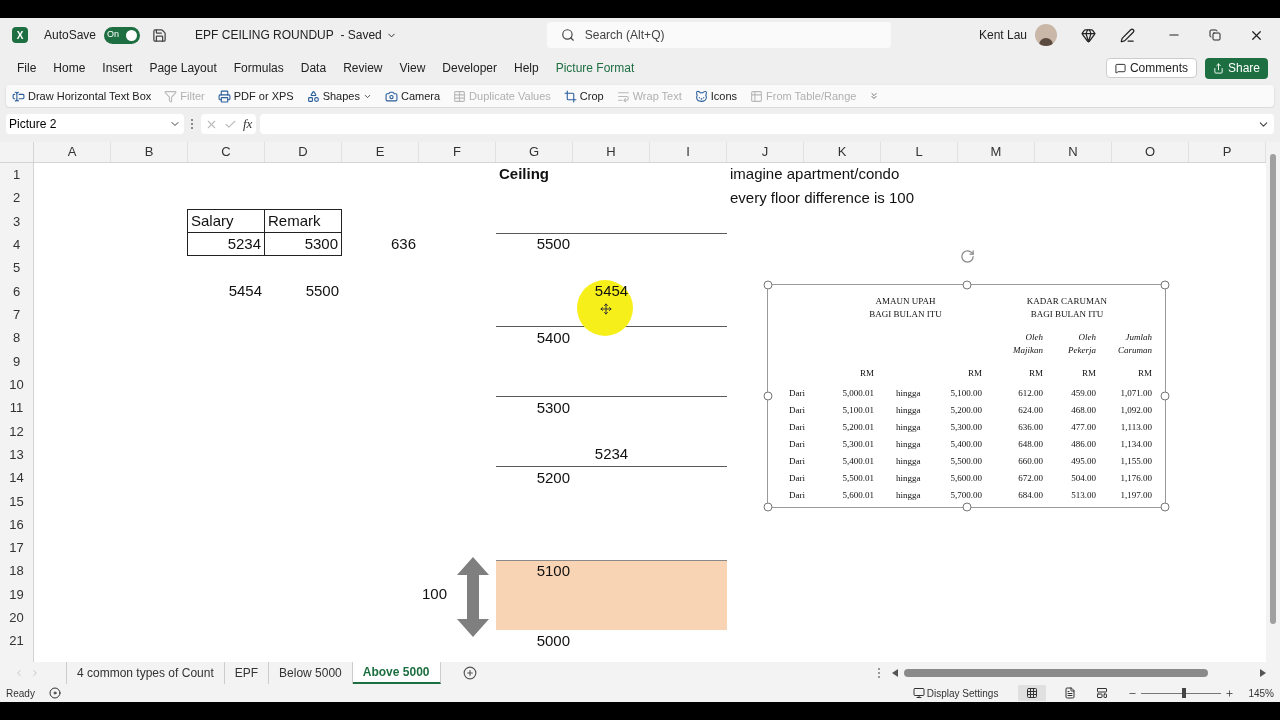 The width and height of the screenshot is (1280, 720). What do you see at coordinates (1150, 152) in the screenshot?
I see `column-header: O` at bounding box center [1150, 152].